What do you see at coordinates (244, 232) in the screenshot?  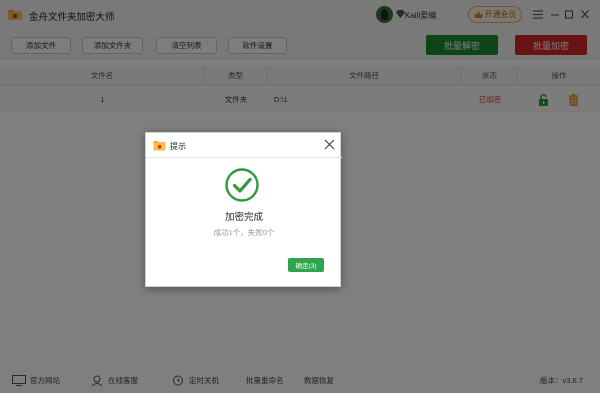 I see `dialog-detail: 成功1个，失败0个` at bounding box center [244, 232].